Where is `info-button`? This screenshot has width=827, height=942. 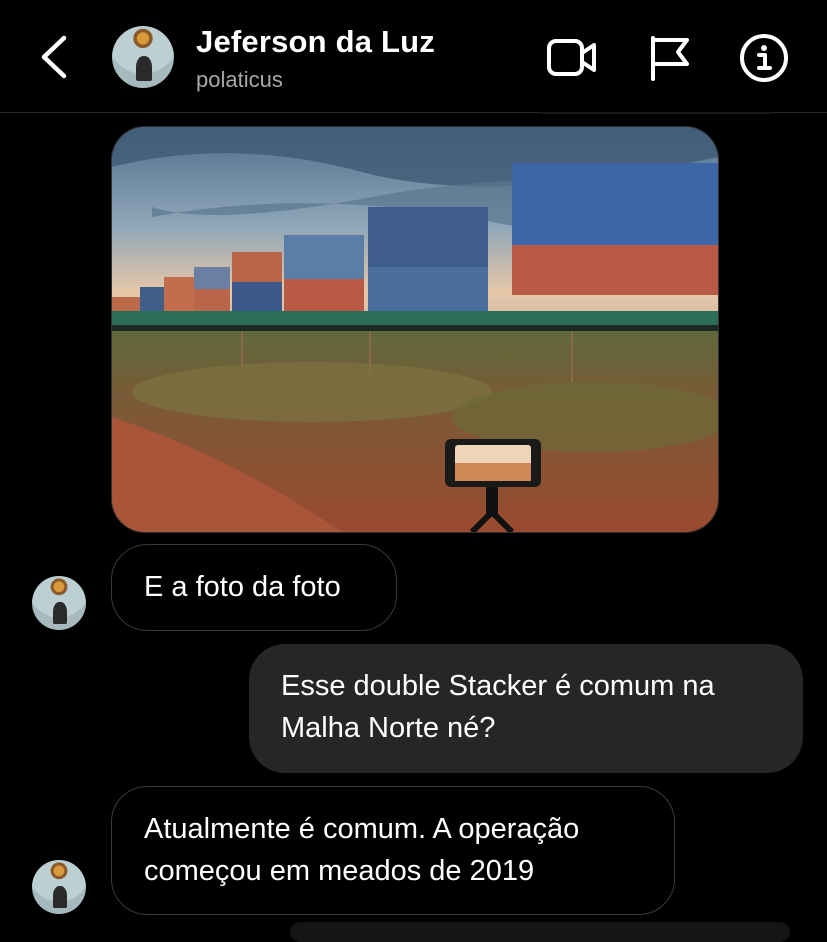 info-button is located at coordinates (764, 58).